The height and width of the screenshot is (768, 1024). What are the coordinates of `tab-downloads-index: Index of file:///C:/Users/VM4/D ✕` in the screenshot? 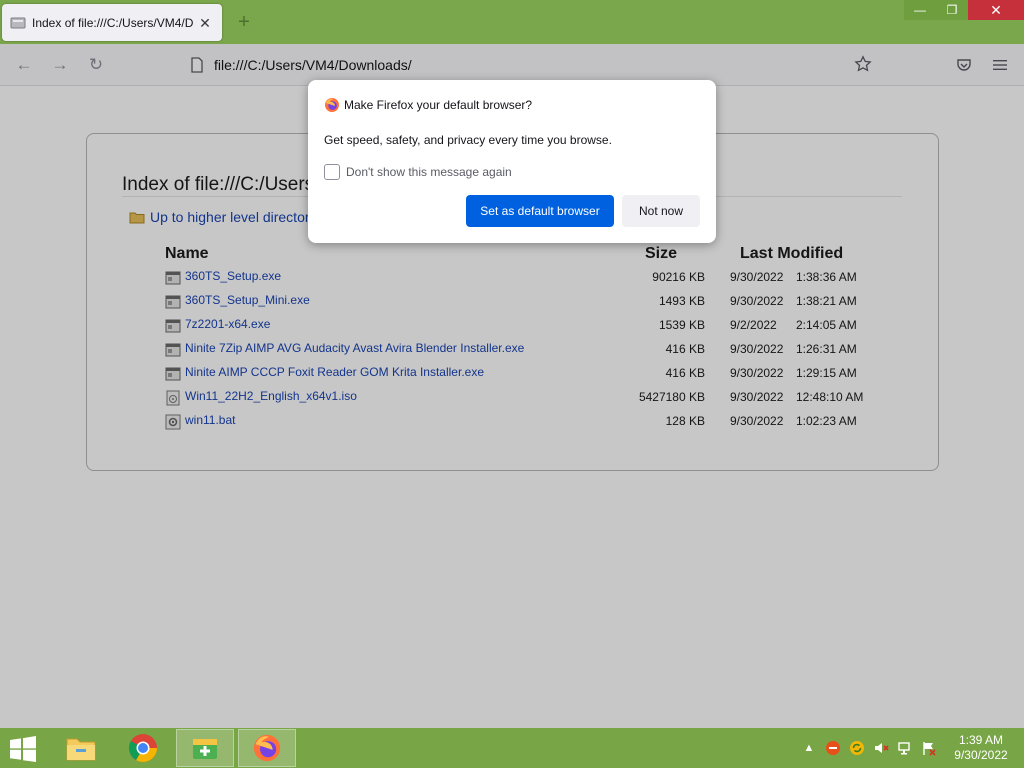 It's located at (112, 22).